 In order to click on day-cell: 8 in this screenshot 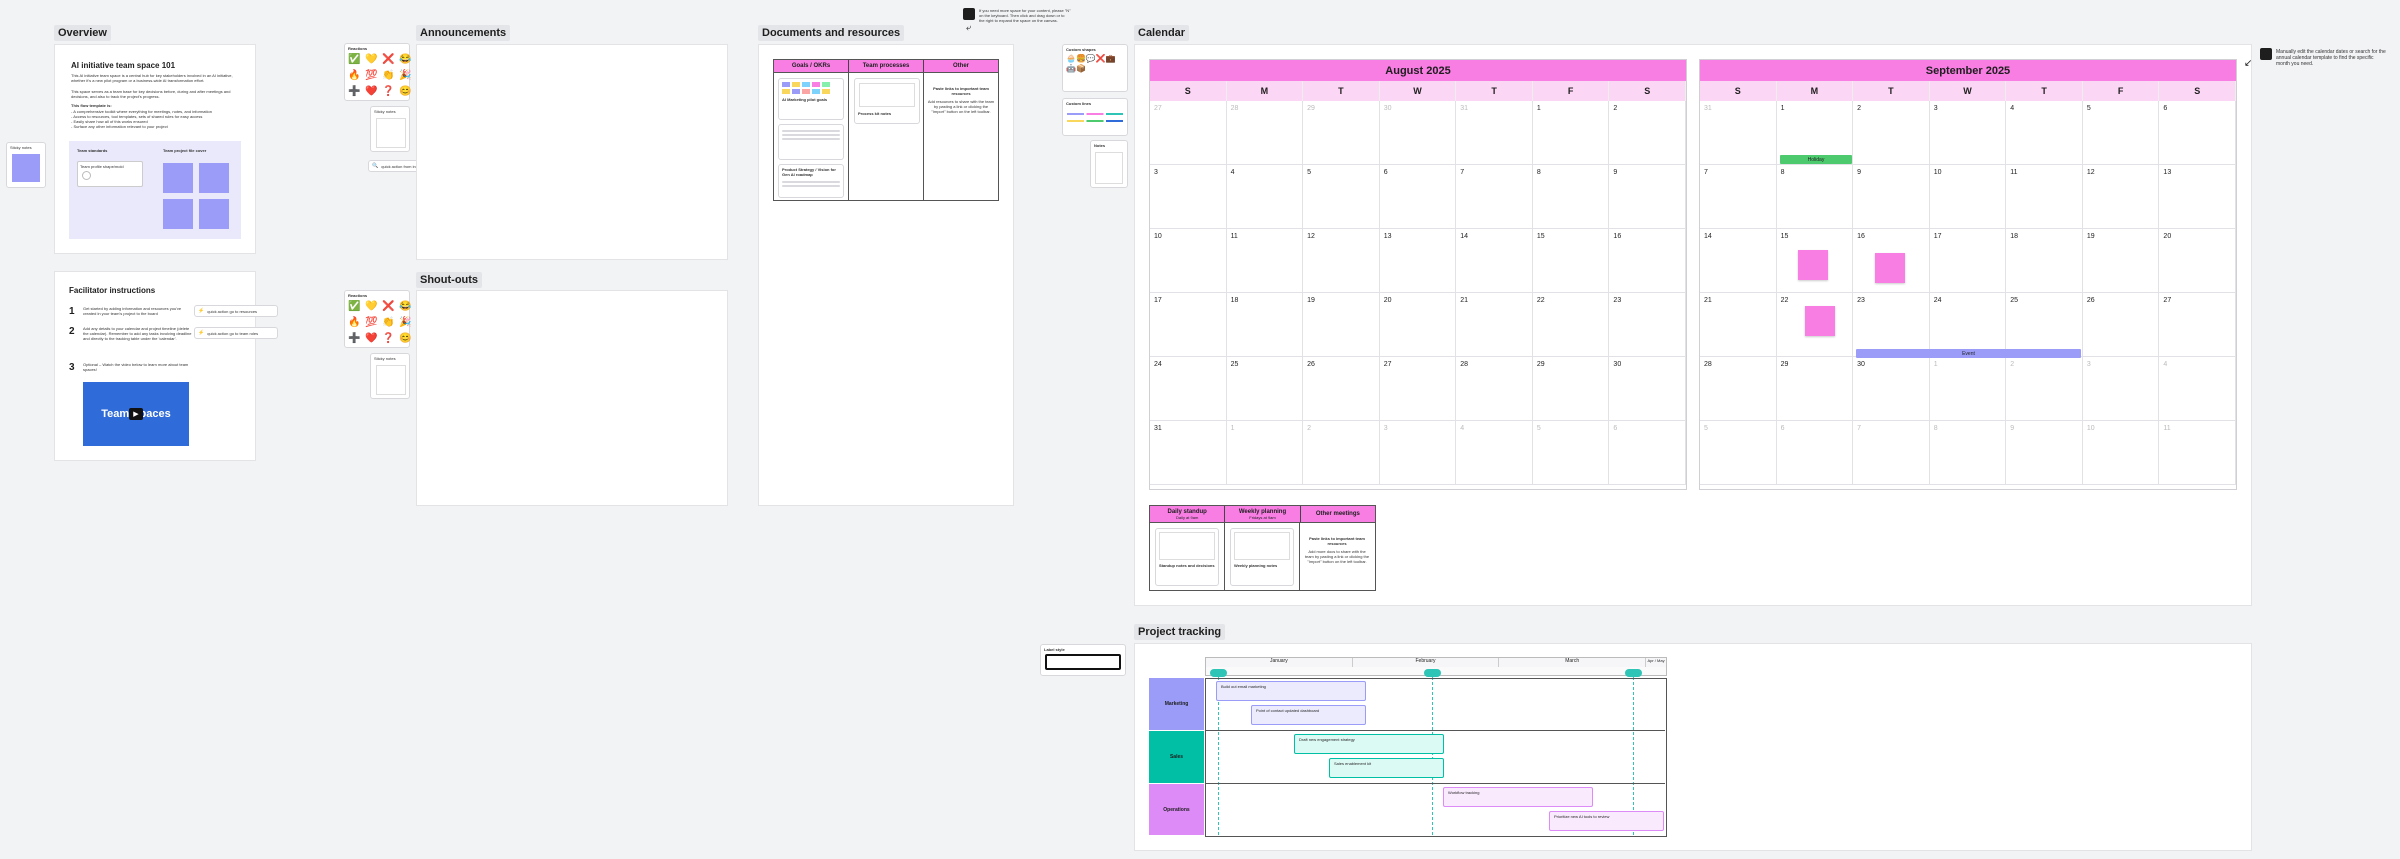, I will do `click(1968, 453)`.